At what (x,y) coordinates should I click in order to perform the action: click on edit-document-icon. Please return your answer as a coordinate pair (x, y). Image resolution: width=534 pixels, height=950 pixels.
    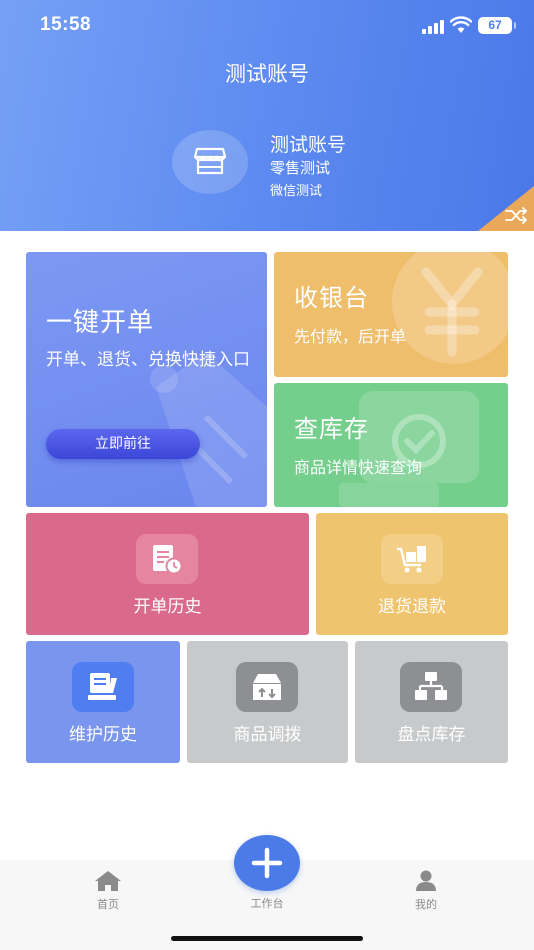
    Looking at the image, I should click on (103, 687).